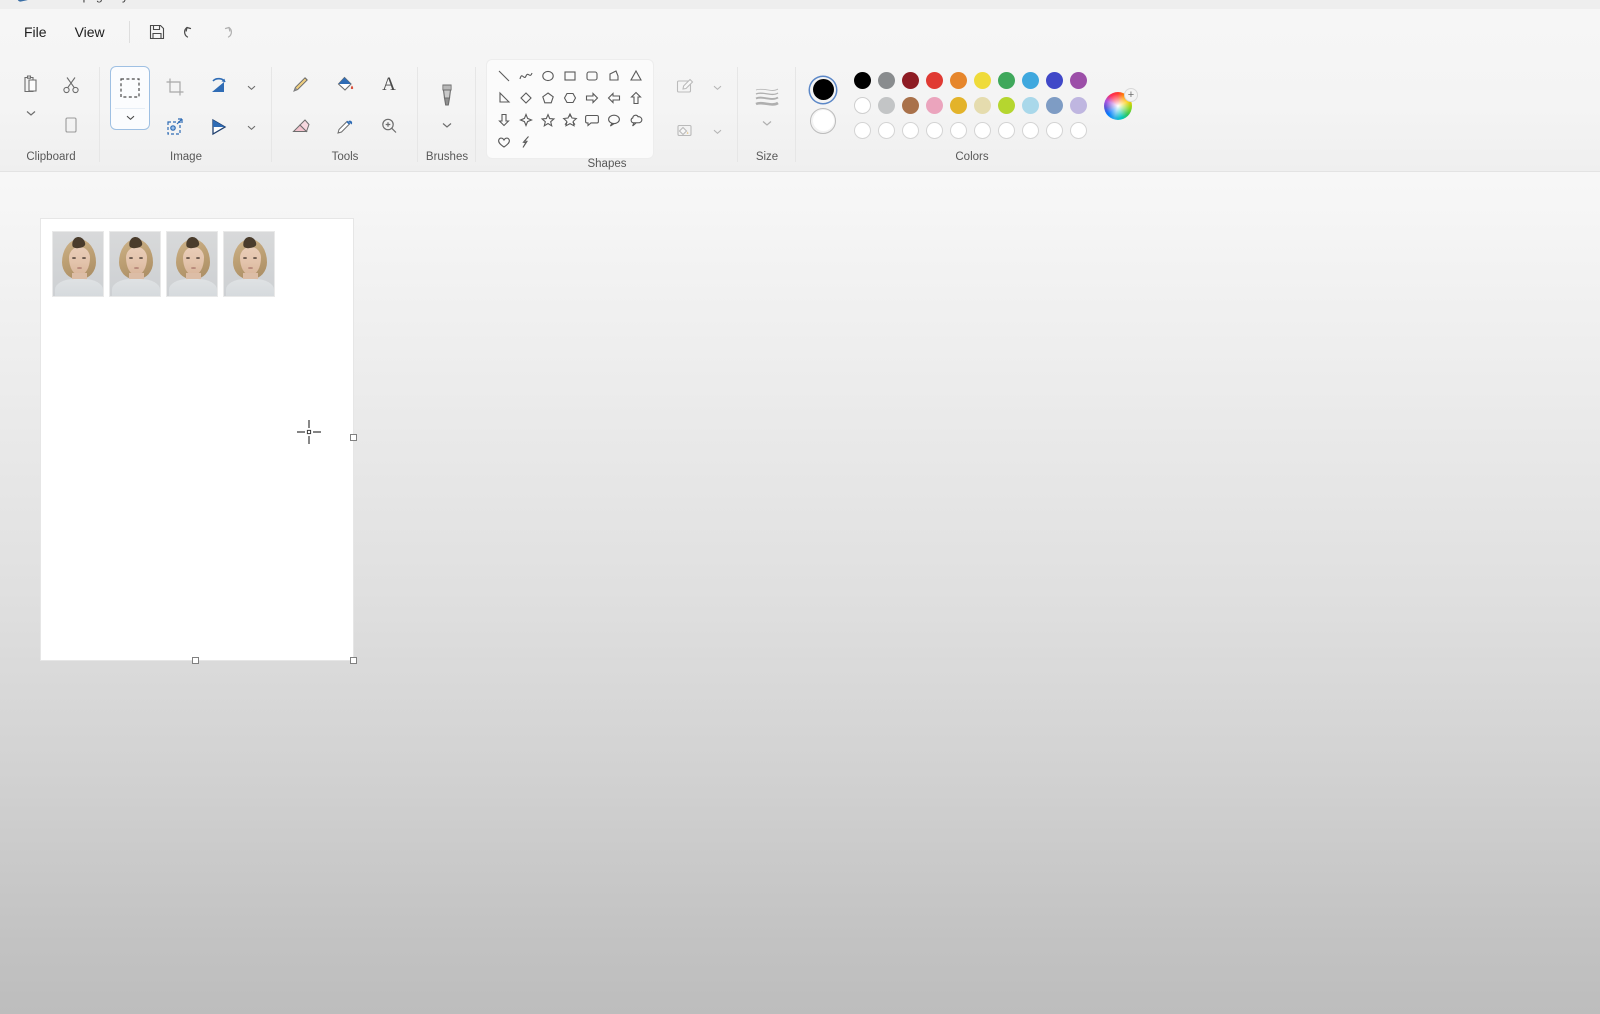  I want to click on color-swatch-r2-c6, so click(982, 105).